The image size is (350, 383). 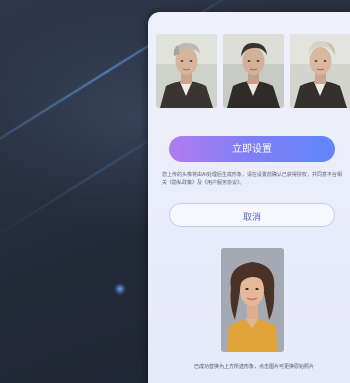 I want to click on cancel-button: 取消, so click(x=252, y=215).